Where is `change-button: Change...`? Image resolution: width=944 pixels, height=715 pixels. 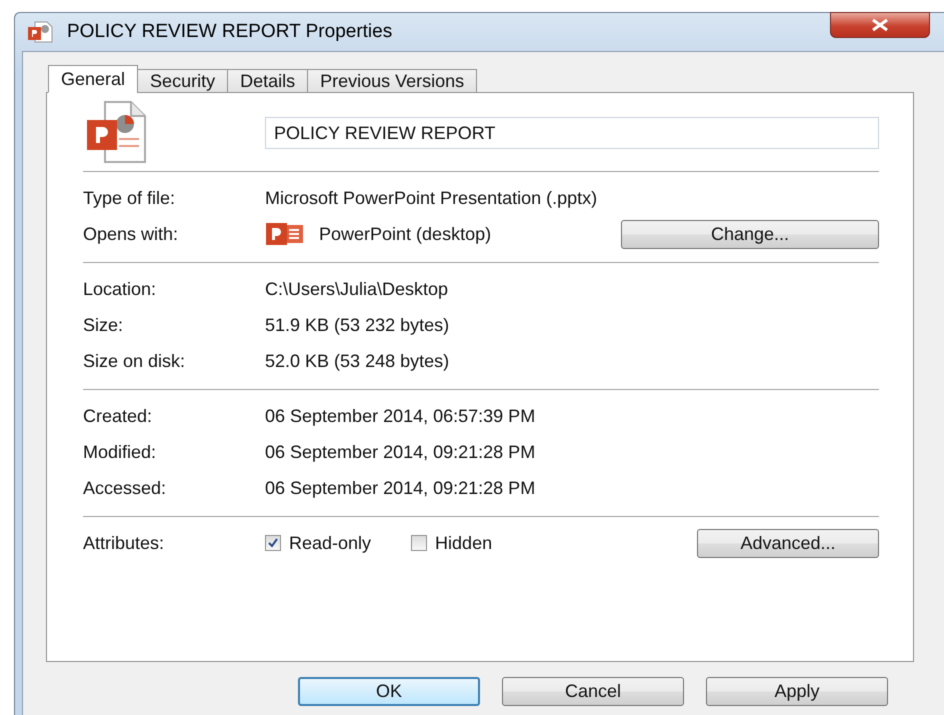 change-button: Change... is located at coordinates (750, 234).